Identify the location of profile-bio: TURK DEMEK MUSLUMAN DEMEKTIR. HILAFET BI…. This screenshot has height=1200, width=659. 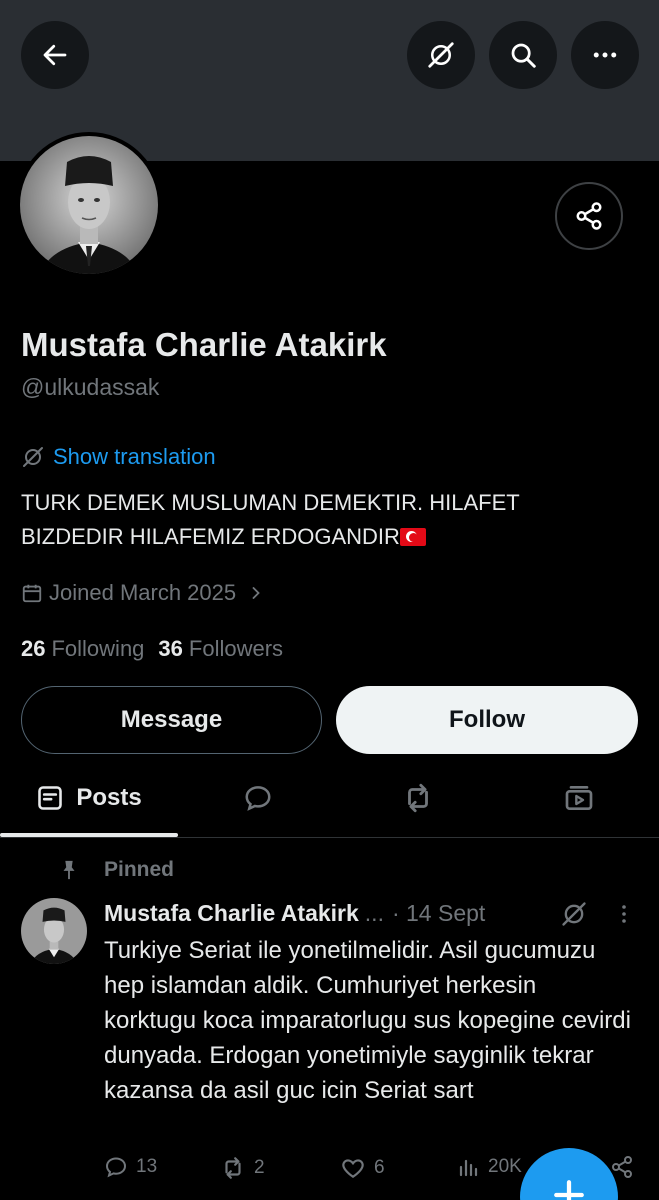
(321, 520).